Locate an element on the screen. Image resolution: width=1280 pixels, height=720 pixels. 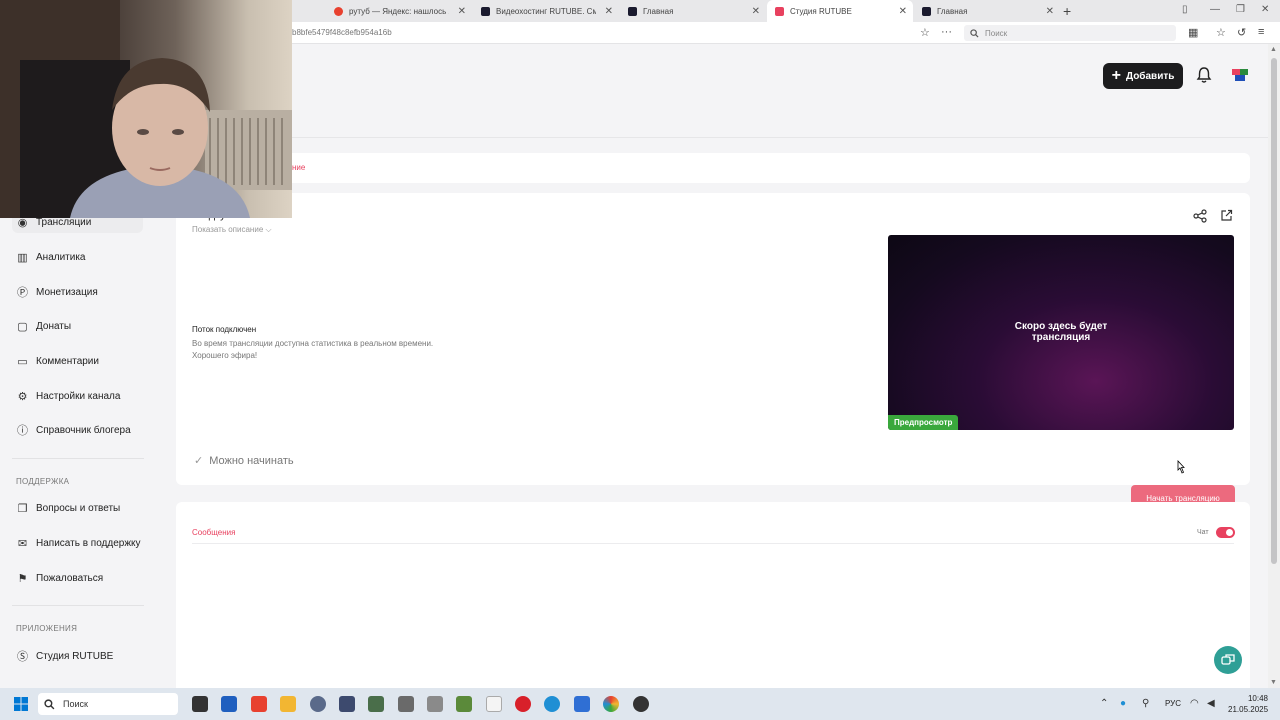
windows-taskbar: Поиск ⌃ ● ⚲ РУС ◠ ◀ 10:48 21.05.2025 is located at coordinates (640, 704).